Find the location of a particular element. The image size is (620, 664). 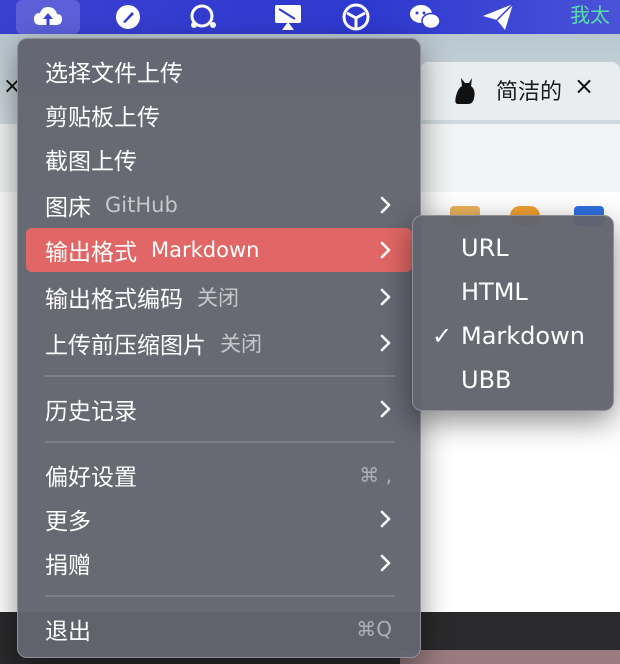

menu-item-label: 更多 is located at coordinates (68, 522).